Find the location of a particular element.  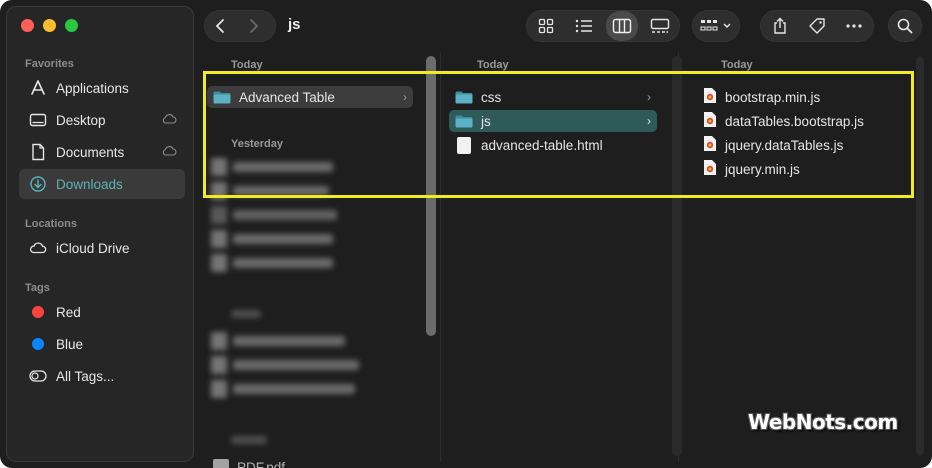

share-button is located at coordinates (780, 26).